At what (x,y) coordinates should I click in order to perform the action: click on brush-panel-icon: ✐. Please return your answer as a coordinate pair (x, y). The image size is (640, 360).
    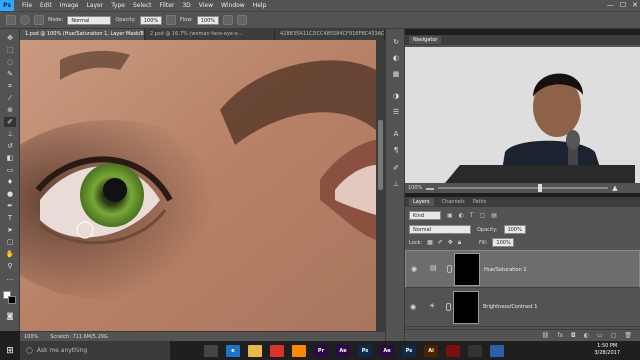
    Looking at the image, I should click on (396, 168).